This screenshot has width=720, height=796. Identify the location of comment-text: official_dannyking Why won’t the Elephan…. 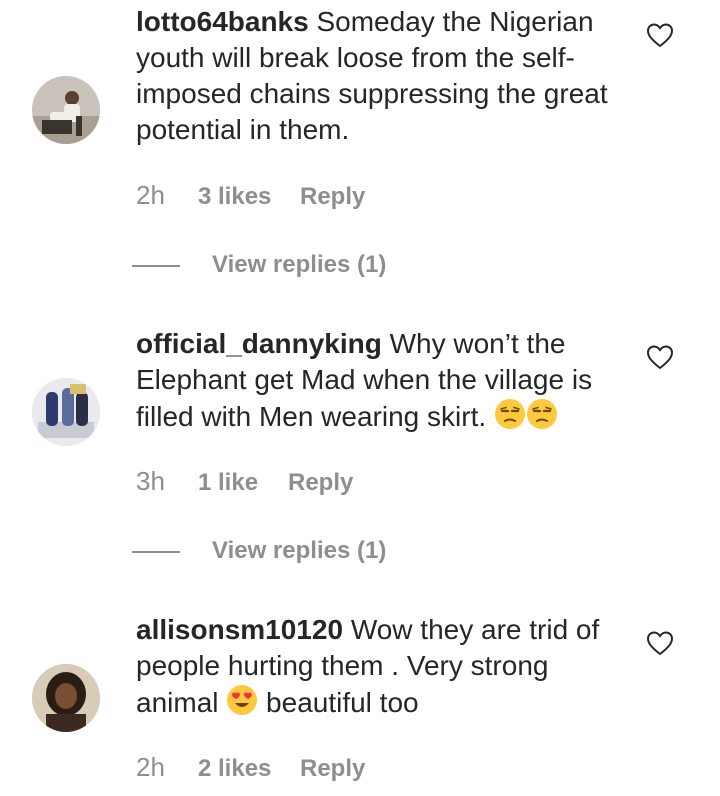
(386, 380).